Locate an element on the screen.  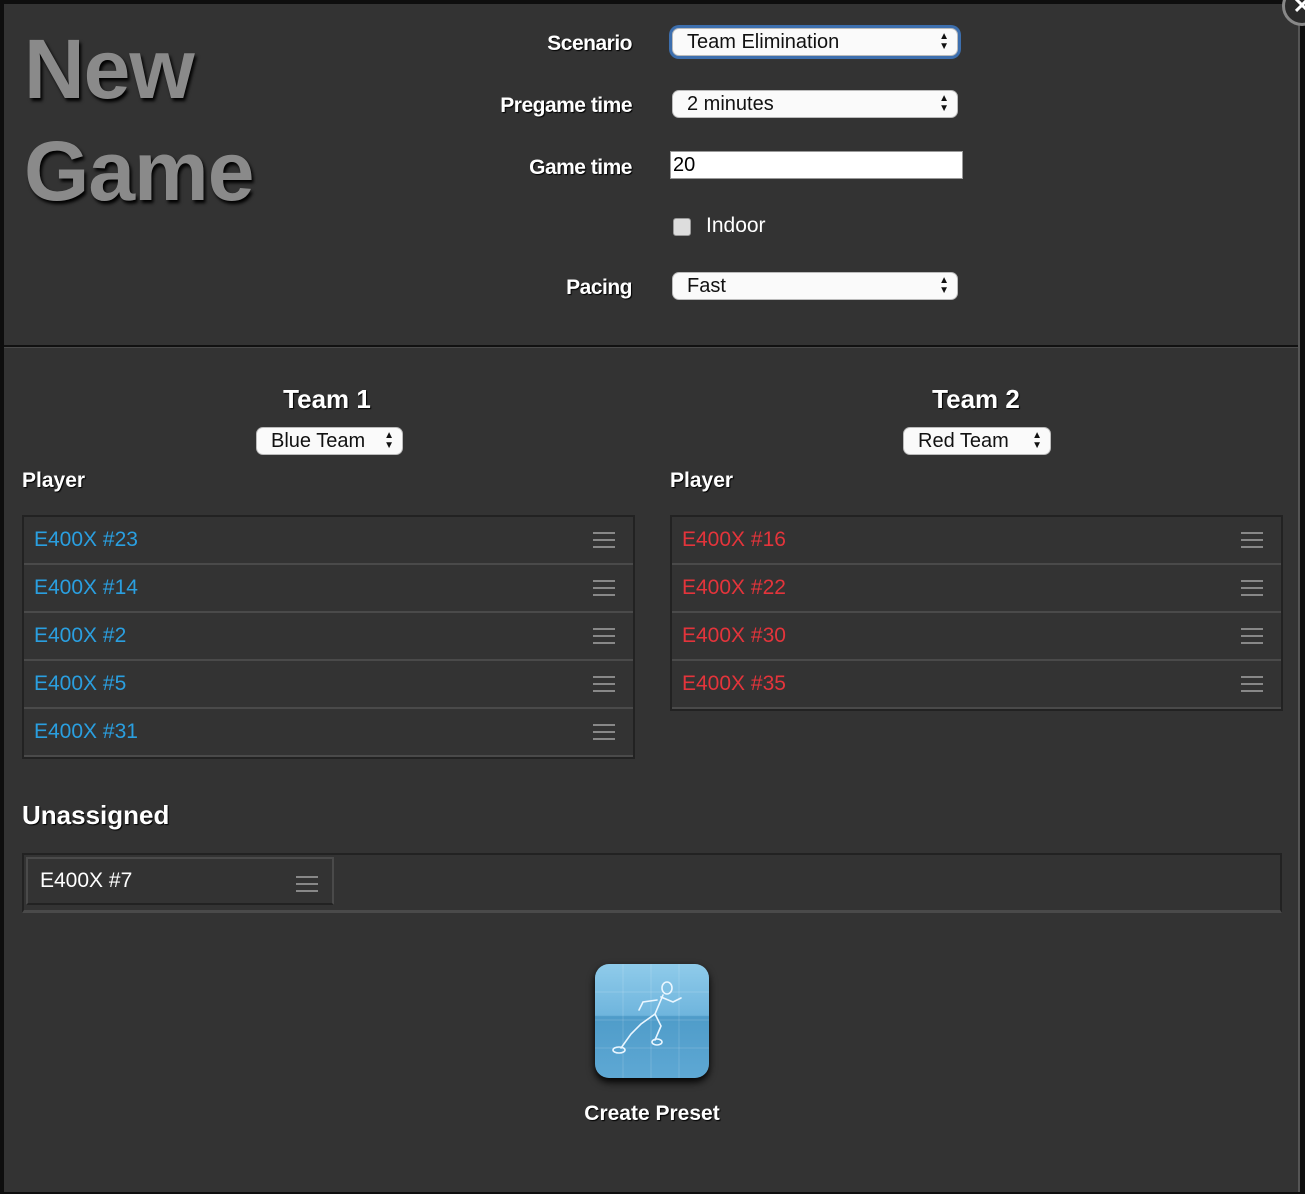
running-figure-icon is located at coordinates (652, 1021).